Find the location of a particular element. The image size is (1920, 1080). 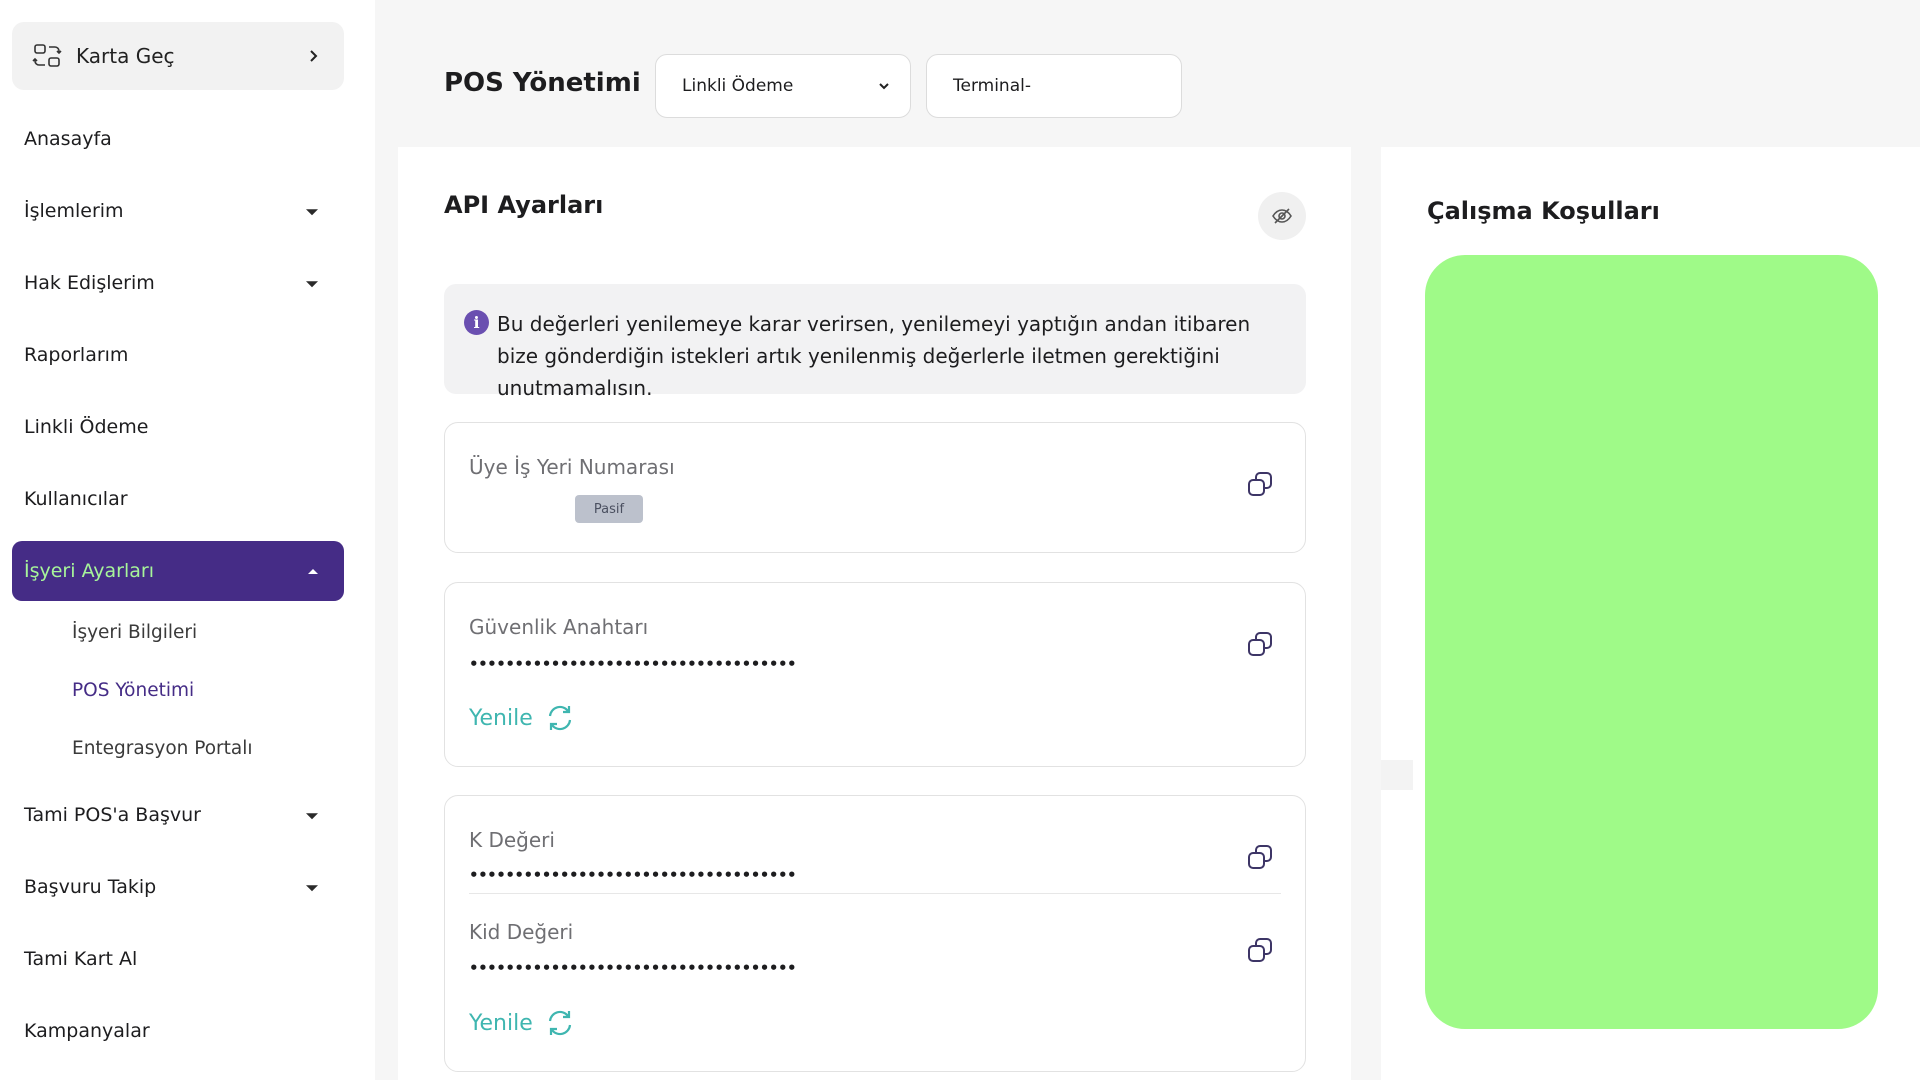

sidebar-item-linkli-odeme: Linkli Ödeme is located at coordinates (178, 427).